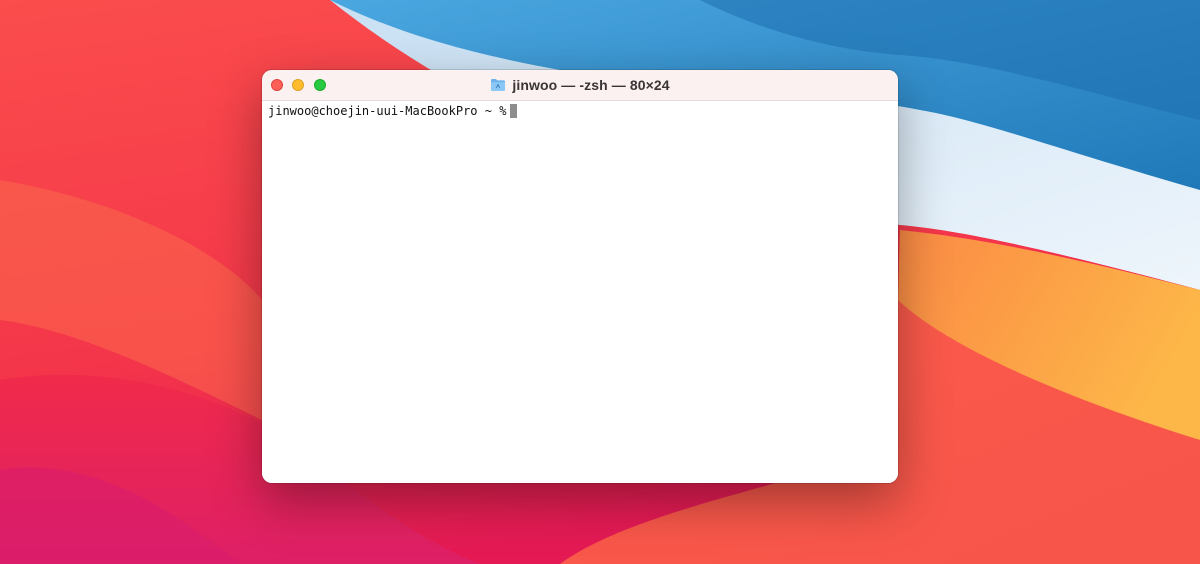  I want to click on folder-icon, so click(498, 85).